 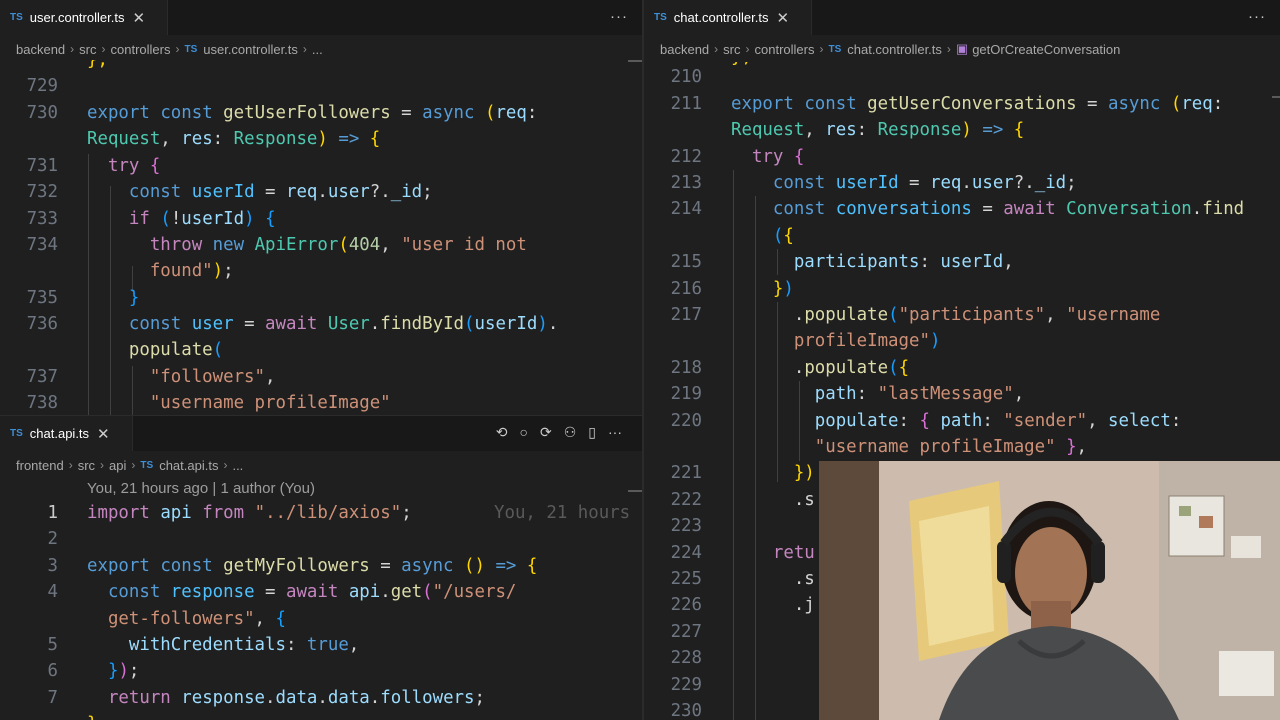 What do you see at coordinates (962, 17) in the screenshot?
I see `tab-bar: TS chat.controller.ts ✕ ···` at bounding box center [962, 17].